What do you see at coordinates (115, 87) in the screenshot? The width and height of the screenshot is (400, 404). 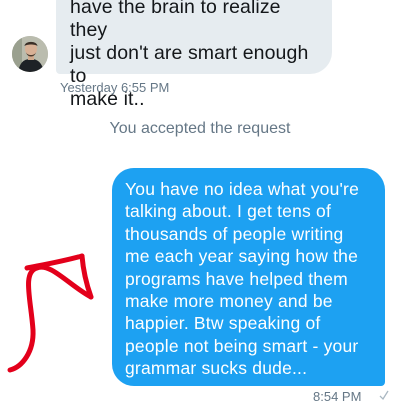 I see `incoming-timestamp: Yesterday 6:55 PM` at bounding box center [115, 87].